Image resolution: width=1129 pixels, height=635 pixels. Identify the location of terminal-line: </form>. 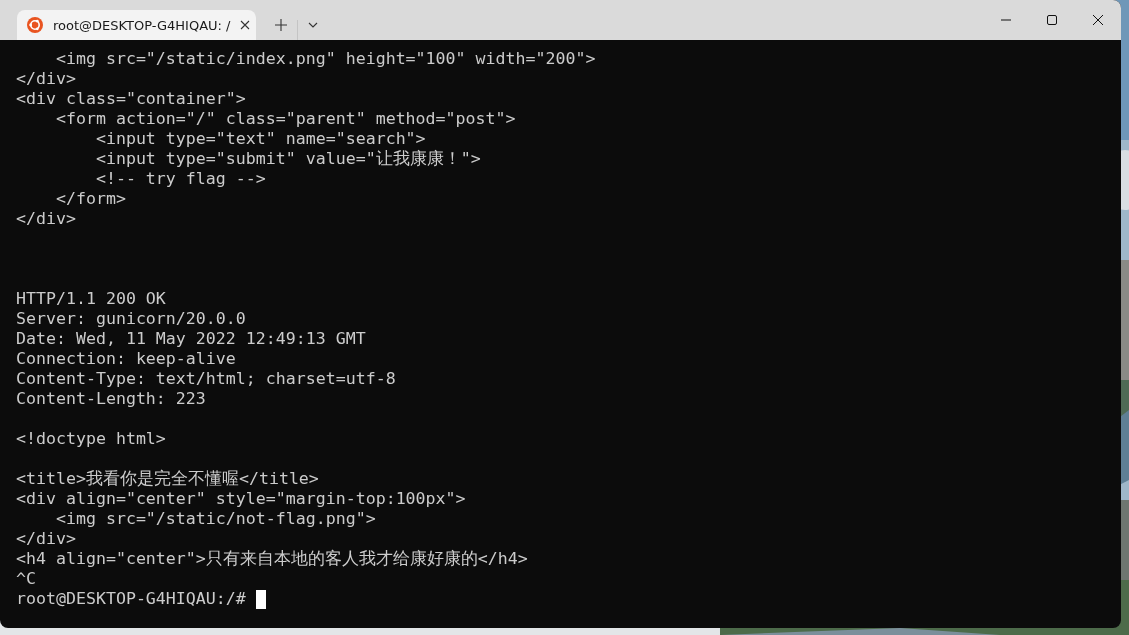
(90, 199).